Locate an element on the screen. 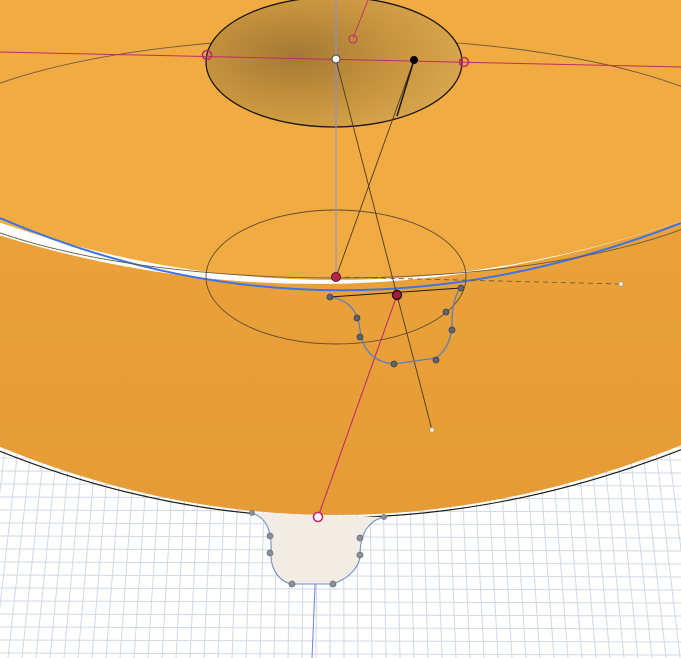 The height and width of the screenshot is (658, 681). top-hole is located at coordinates (334, 64).